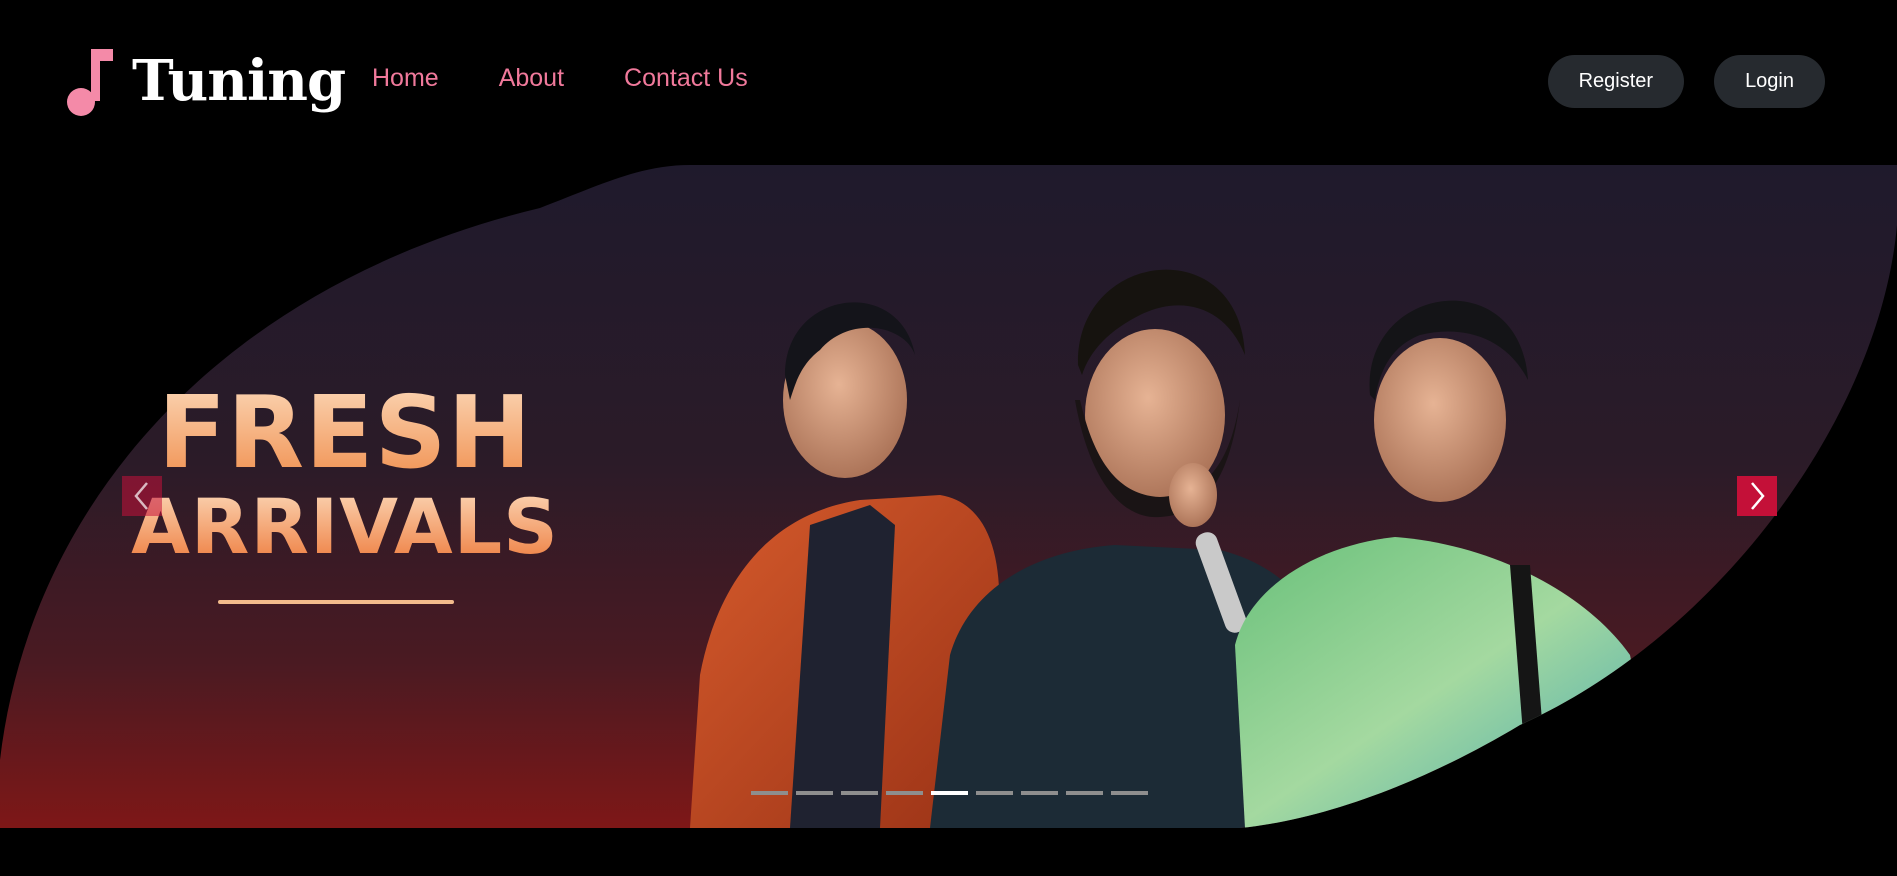 The width and height of the screenshot is (1897, 876). What do you see at coordinates (345, 527) in the screenshot?
I see `hero-headline-line2: ARRIVALS` at bounding box center [345, 527].